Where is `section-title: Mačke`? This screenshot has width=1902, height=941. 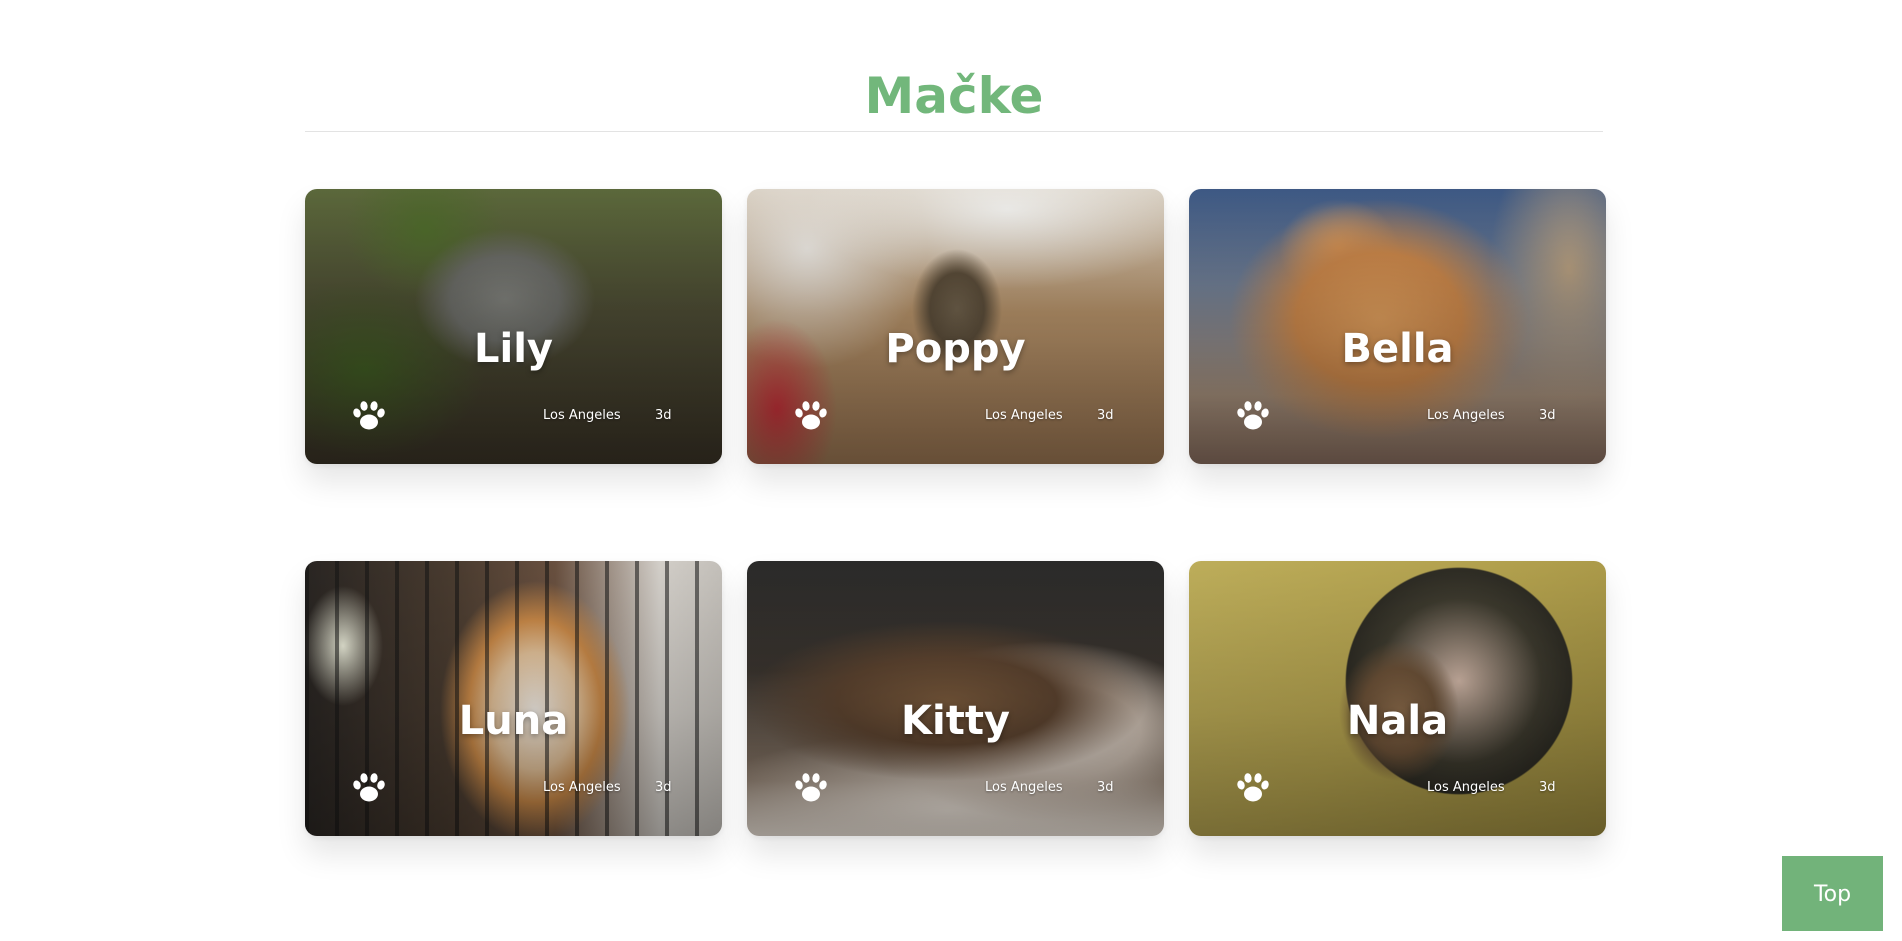
section-title: Mačke is located at coordinates (954, 96).